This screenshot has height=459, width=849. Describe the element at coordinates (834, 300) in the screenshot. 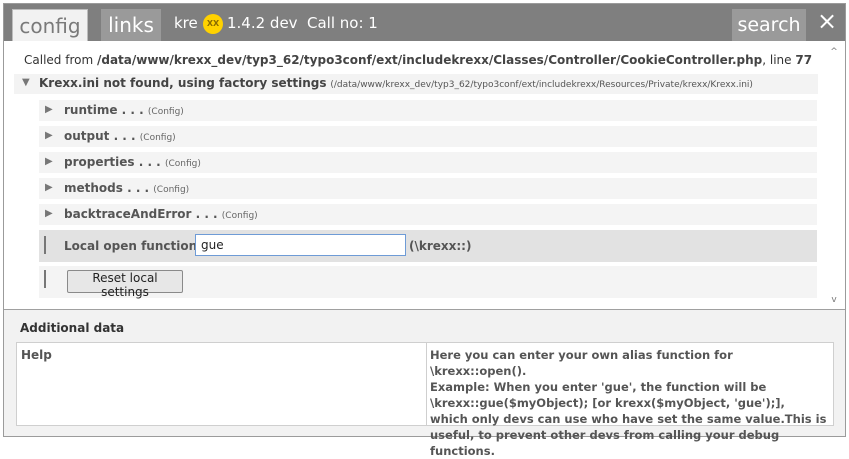

I see `scroll-down-icon: v` at that location.